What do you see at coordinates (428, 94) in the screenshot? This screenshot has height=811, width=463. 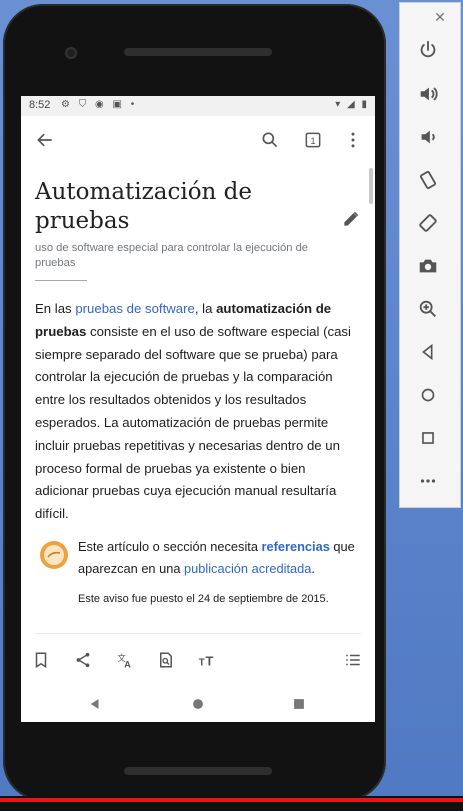 I see `volume-up-icon` at bounding box center [428, 94].